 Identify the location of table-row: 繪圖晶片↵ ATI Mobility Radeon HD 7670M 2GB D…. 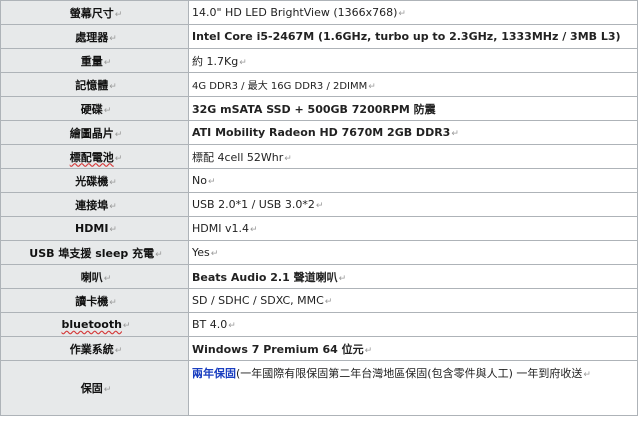
(319, 132).